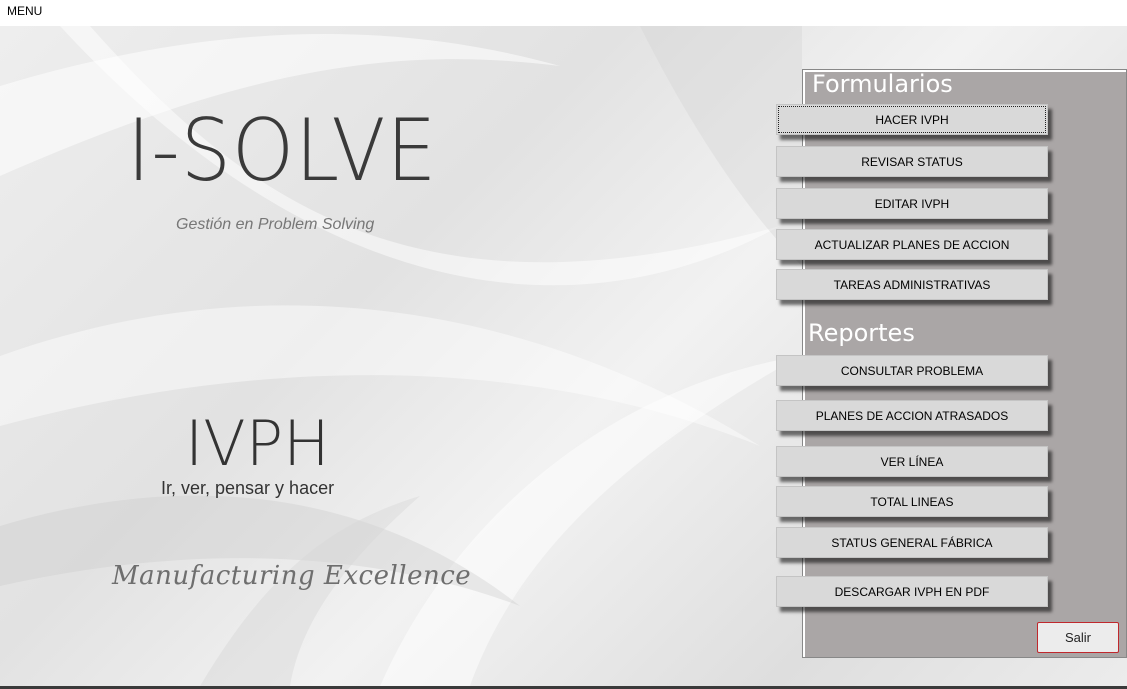  Describe the element at coordinates (912, 161) in the screenshot. I see `revisar-status-button: REVISAR STATUS` at that location.